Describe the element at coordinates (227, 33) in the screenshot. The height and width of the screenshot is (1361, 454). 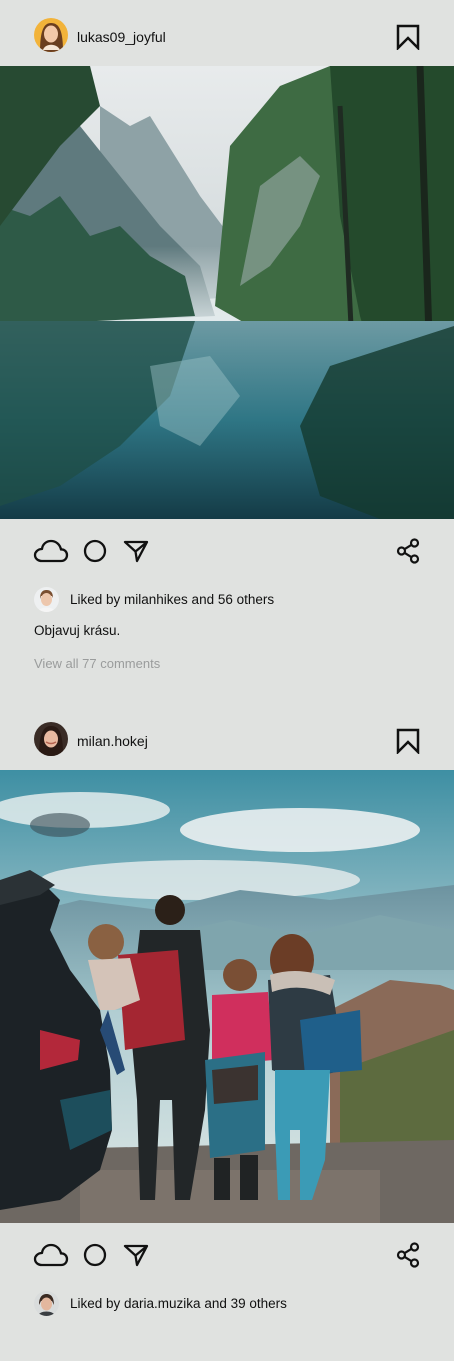
I see `post-header: lukas09_joyful` at that location.